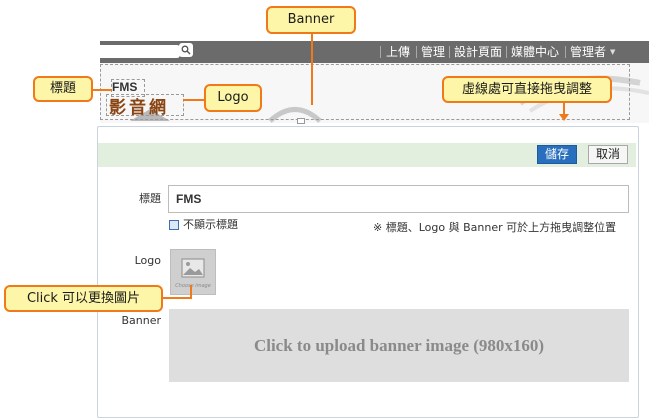 The height and width of the screenshot is (418, 649). I want to click on hint-text: ※ 標題、Logo 與 Banner 可於上方拖曳調整位置, so click(495, 227).